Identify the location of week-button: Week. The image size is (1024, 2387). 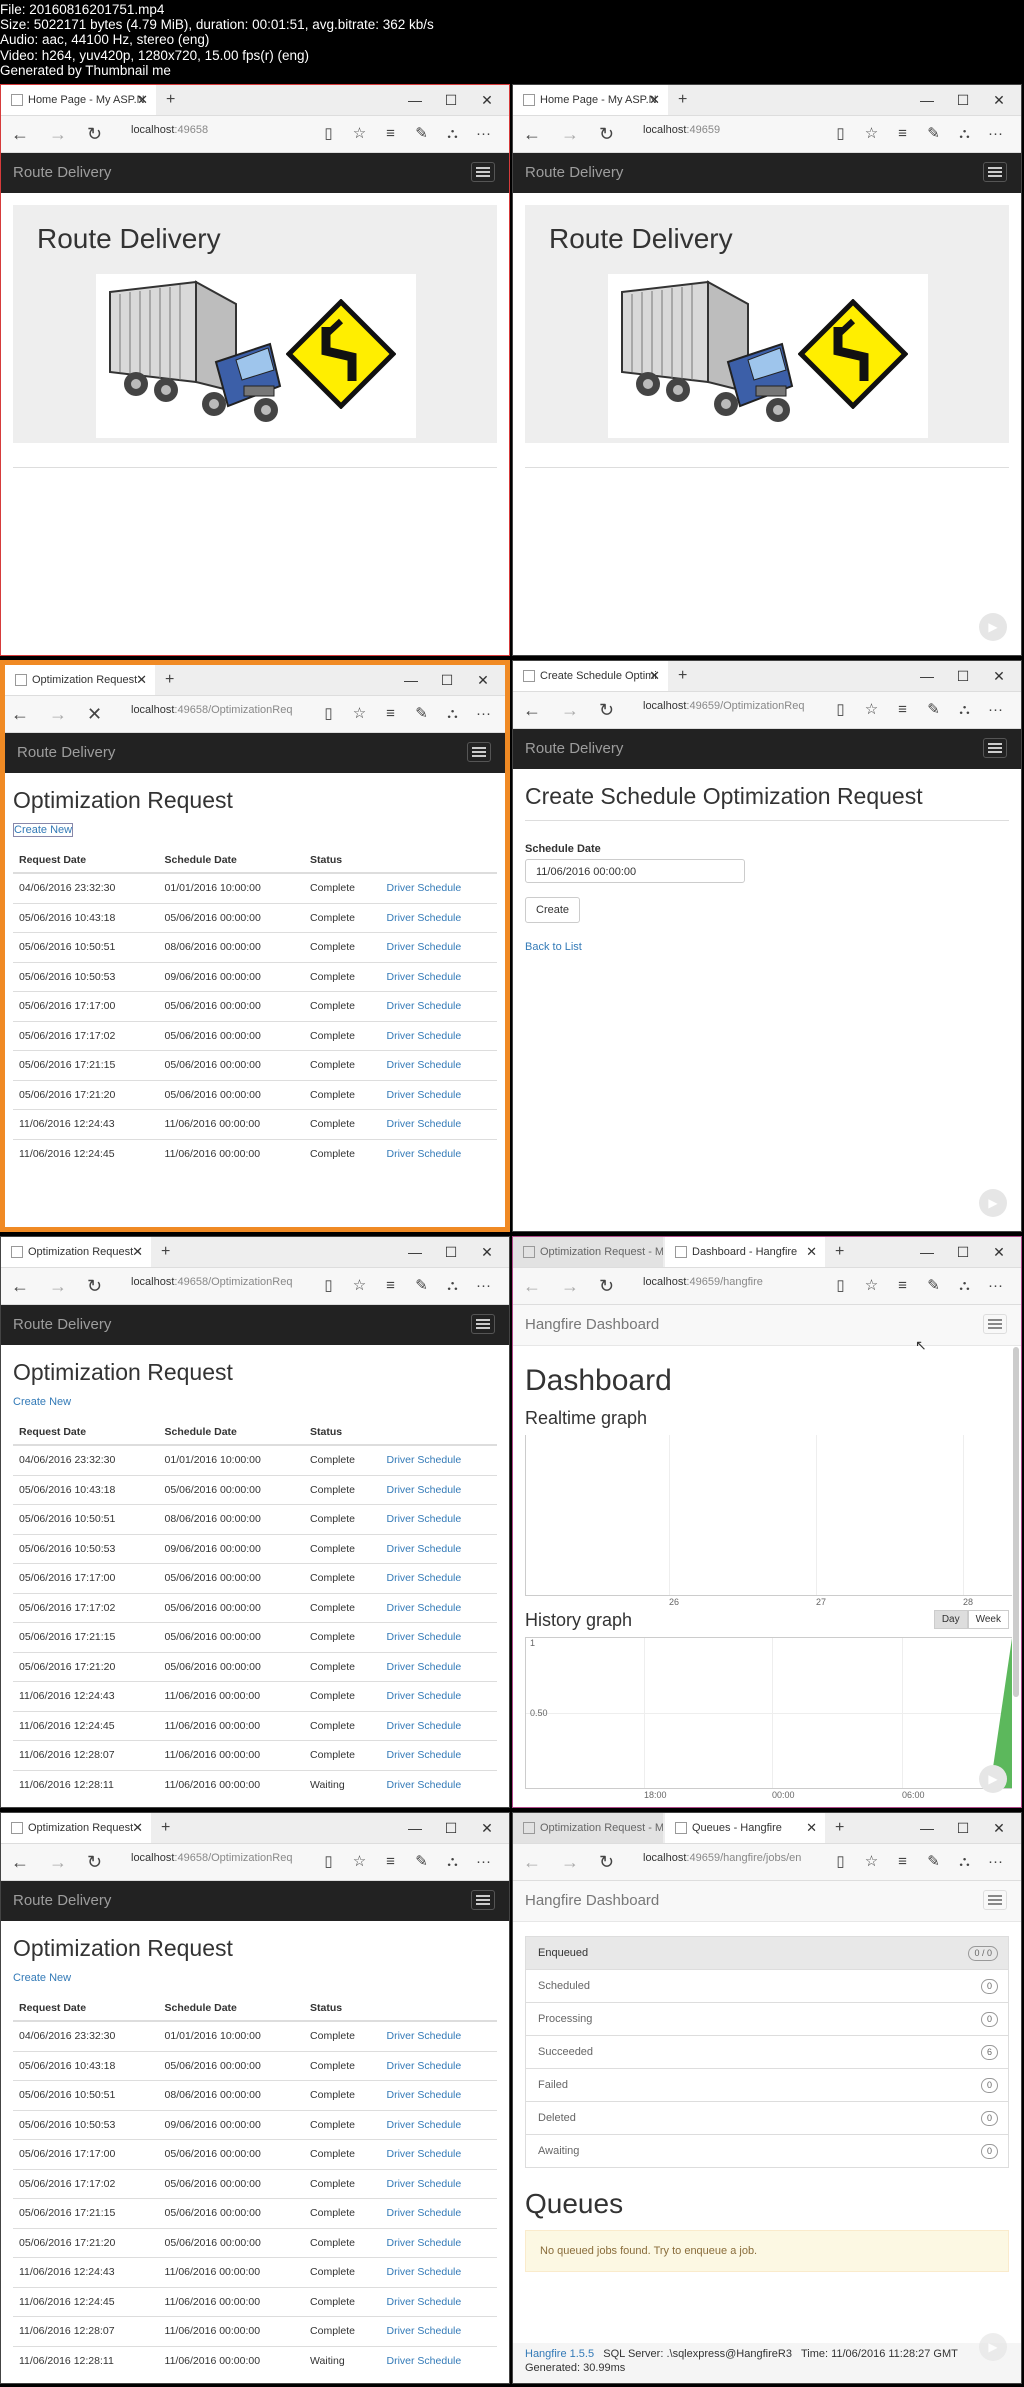
(988, 1619).